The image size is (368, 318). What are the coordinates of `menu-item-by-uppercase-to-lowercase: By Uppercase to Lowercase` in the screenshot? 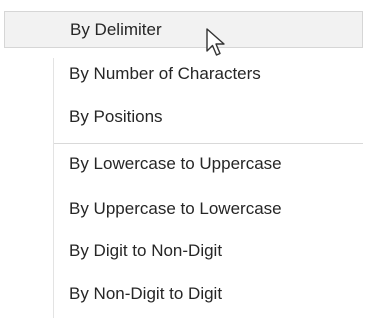 It's located at (181, 208).